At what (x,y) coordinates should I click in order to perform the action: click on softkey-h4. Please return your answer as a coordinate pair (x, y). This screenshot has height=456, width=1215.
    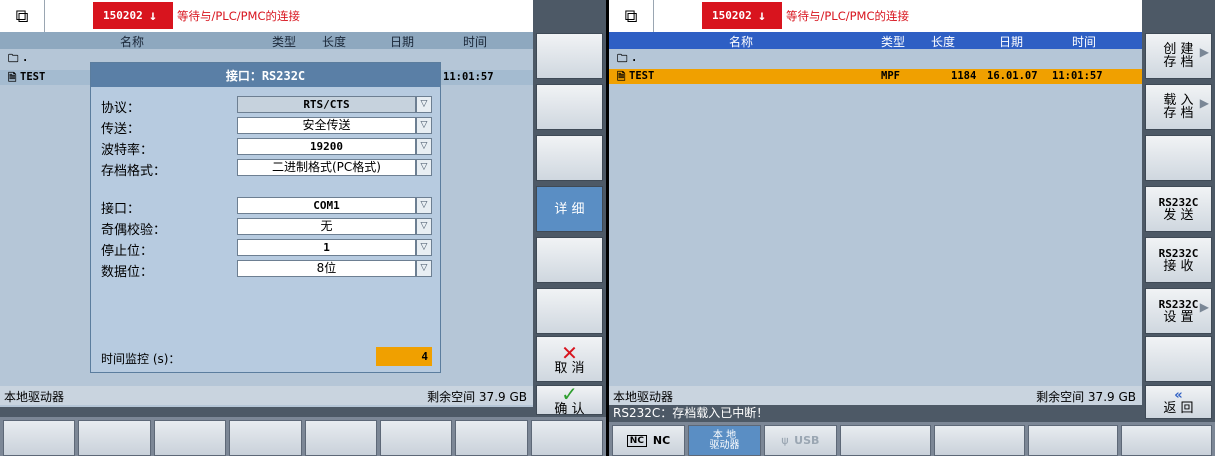
    Looking at the image, I should click on (265, 438).